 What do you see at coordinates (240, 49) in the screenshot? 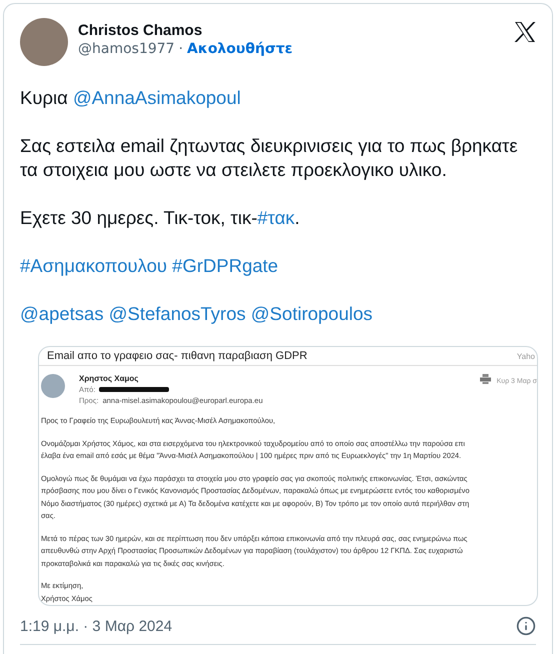
I see `follow-link: Ακολουθήστε` at bounding box center [240, 49].